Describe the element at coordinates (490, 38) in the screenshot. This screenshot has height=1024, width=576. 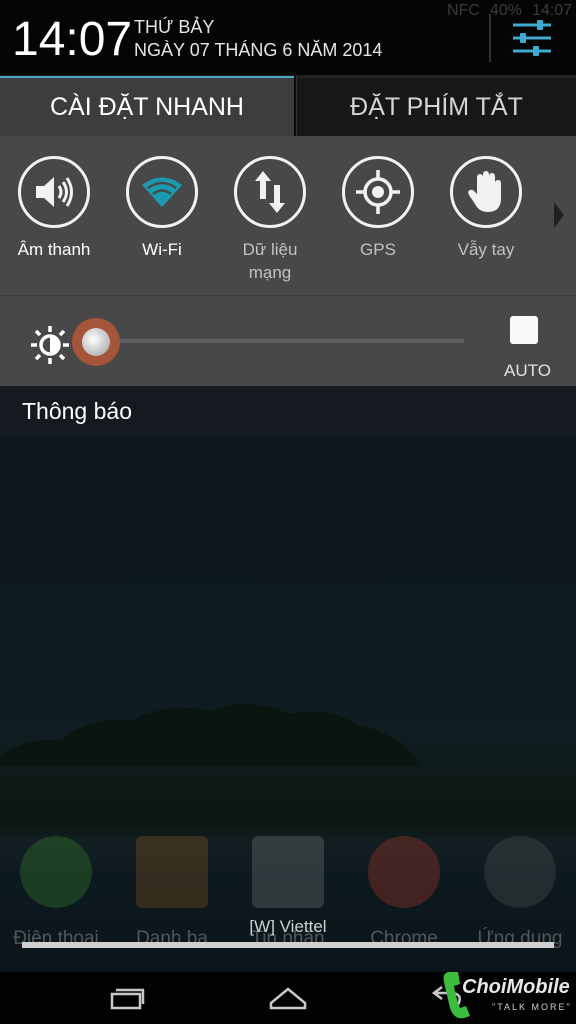
I see `header-divider` at that location.